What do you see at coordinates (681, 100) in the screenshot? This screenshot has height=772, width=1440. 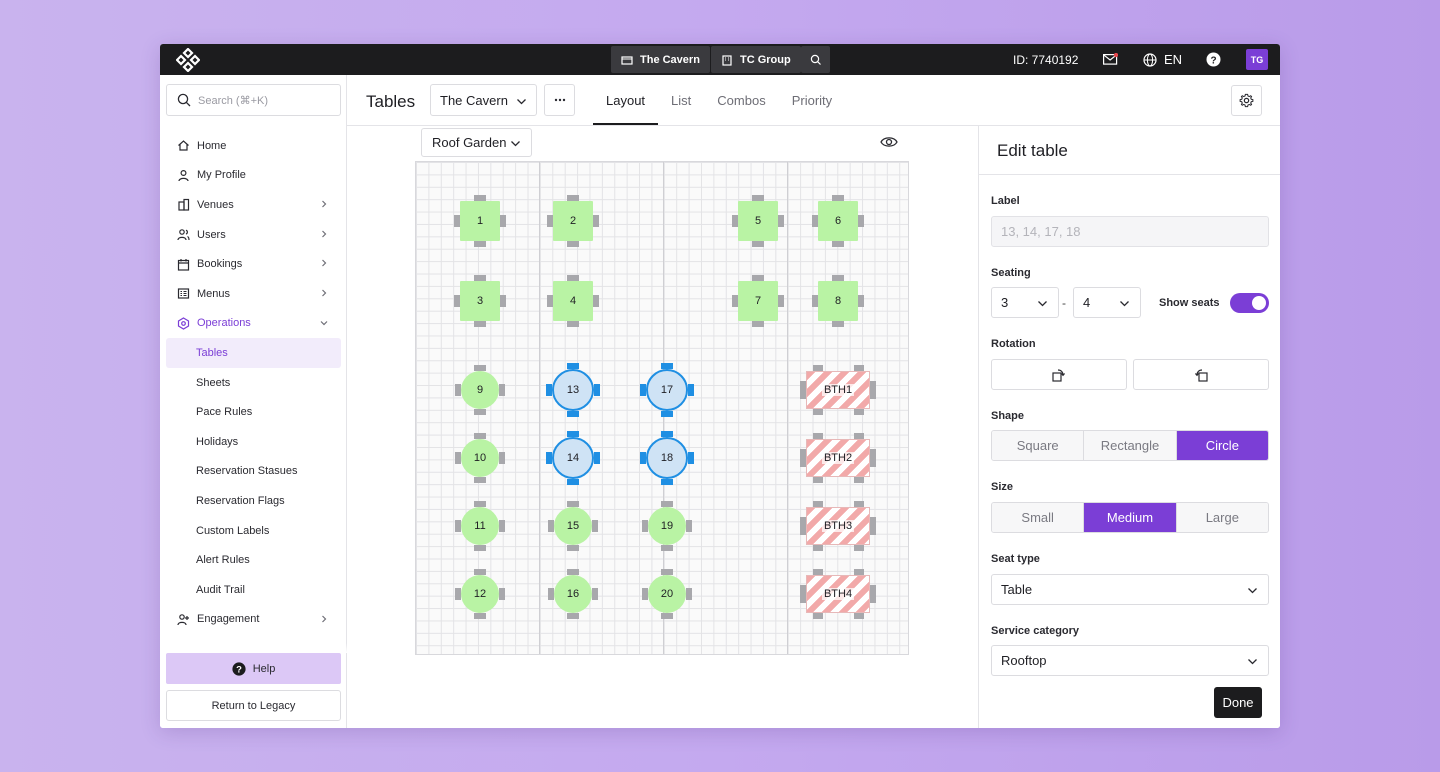 I see `tab-list: List` at bounding box center [681, 100].